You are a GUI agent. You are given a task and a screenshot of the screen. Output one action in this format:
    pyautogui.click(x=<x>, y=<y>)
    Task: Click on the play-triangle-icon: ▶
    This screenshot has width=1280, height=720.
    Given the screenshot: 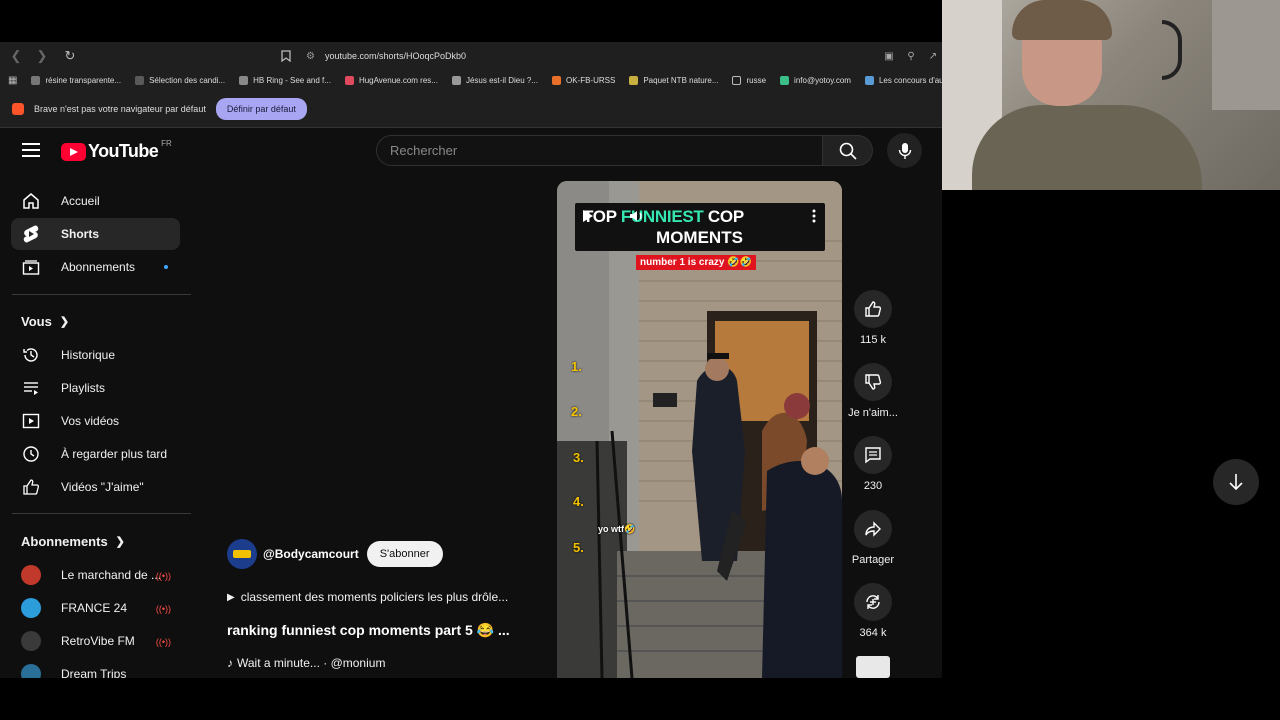 What is the action you would take?
    pyautogui.click(x=231, y=597)
    